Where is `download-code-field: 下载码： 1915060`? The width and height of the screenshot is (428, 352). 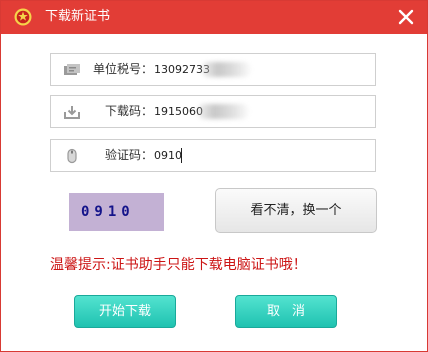
download-code-field: 下载码： 1915060 is located at coordinates (213, 111).